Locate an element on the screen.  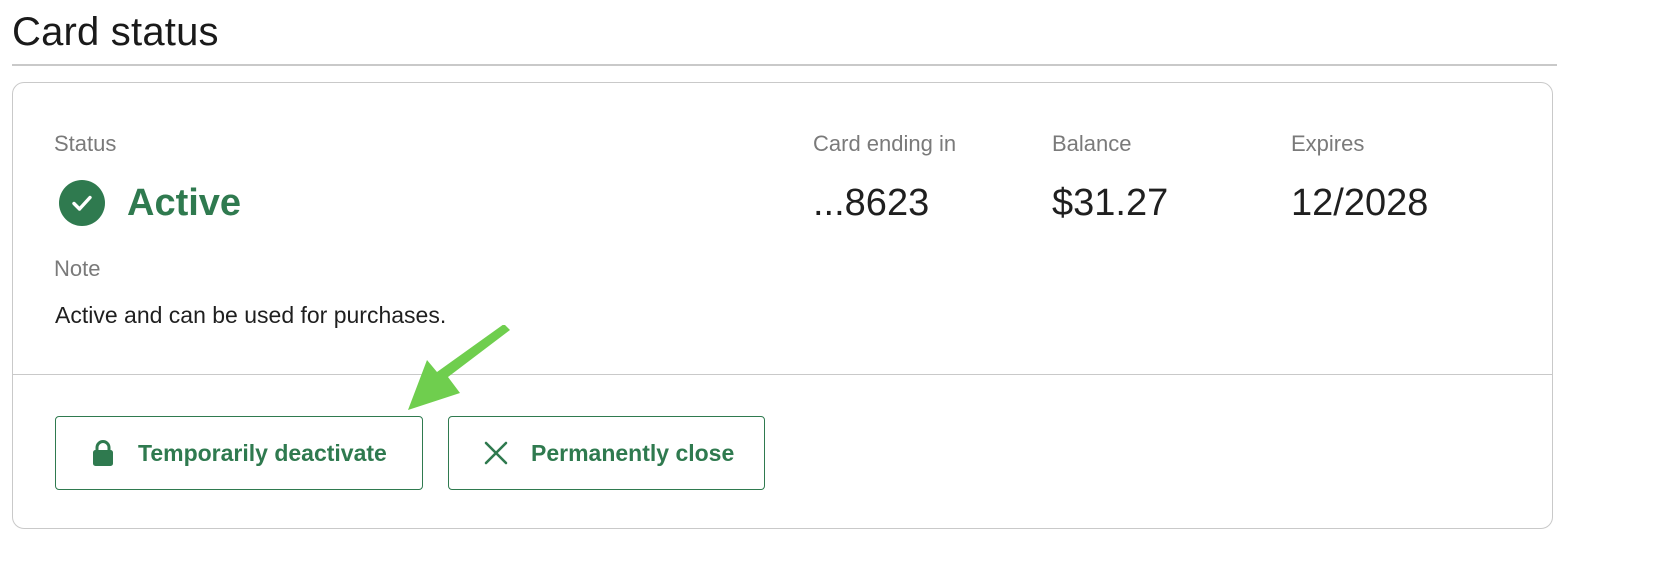
permanently-close-button: Permanently close is located at coordinates (606, 453).